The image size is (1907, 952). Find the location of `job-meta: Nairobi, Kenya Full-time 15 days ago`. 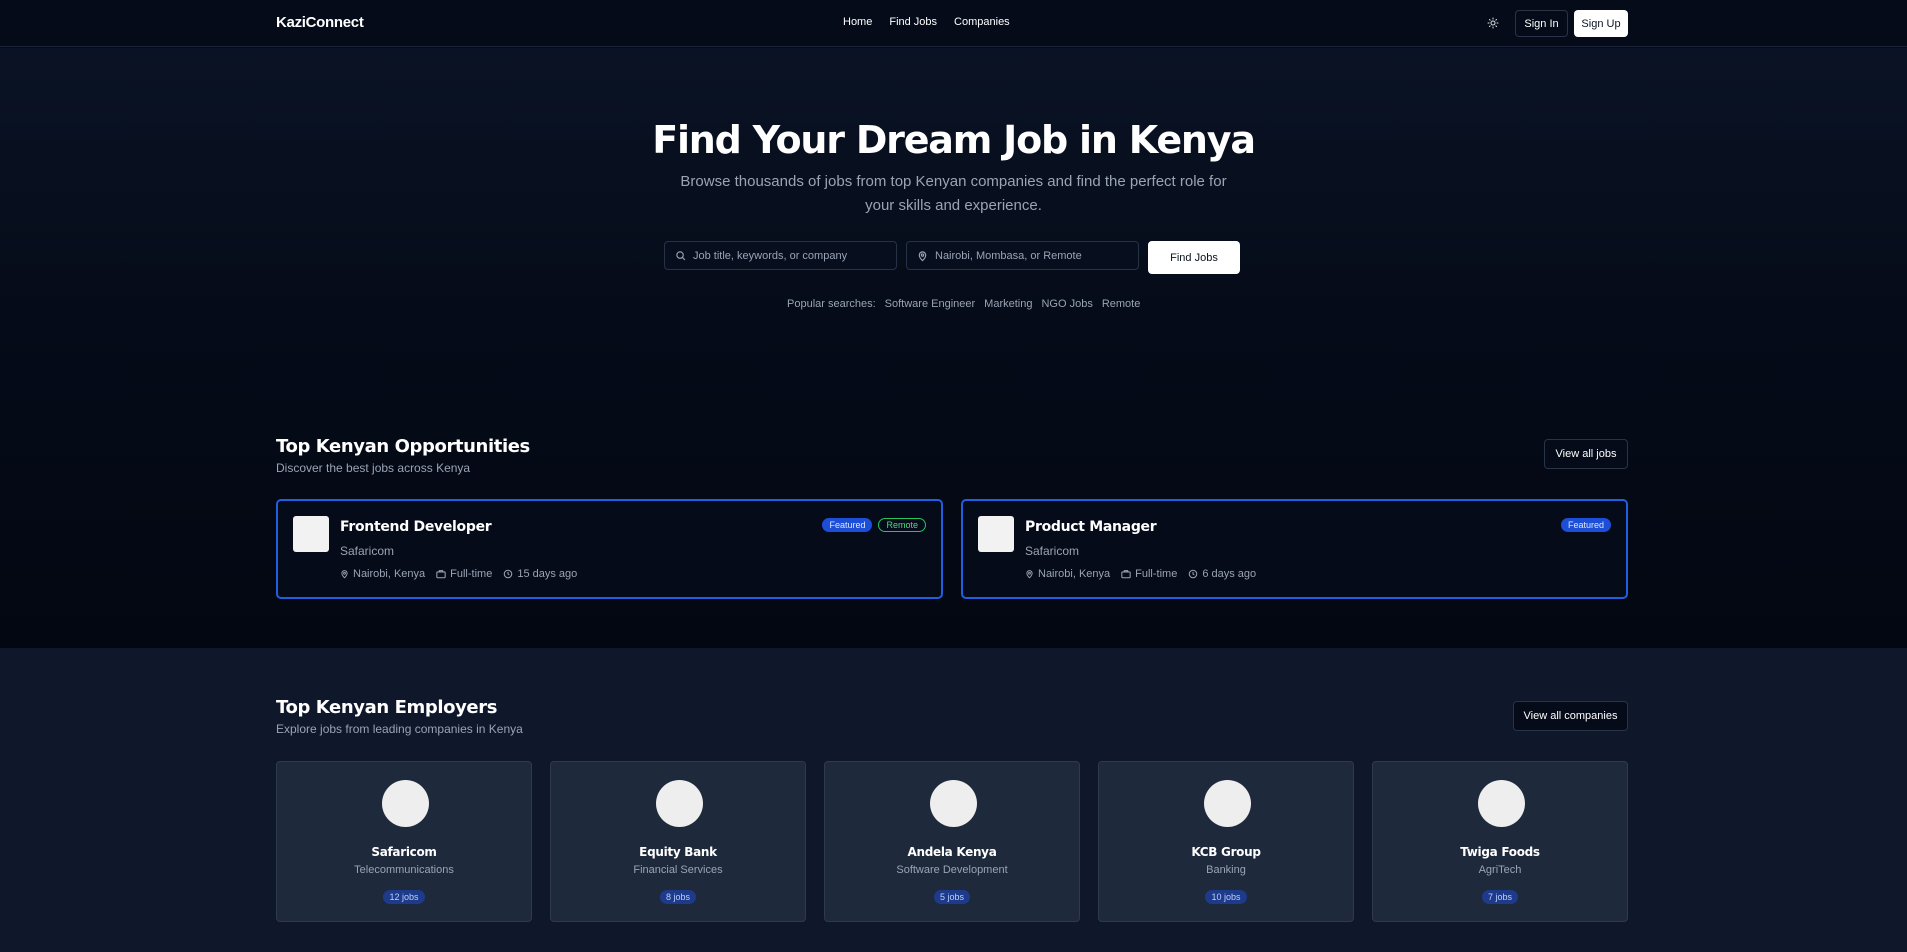

job-meta: Nairobi, Kenya Full-time 15 days ago is located at coordinates (458, 574).